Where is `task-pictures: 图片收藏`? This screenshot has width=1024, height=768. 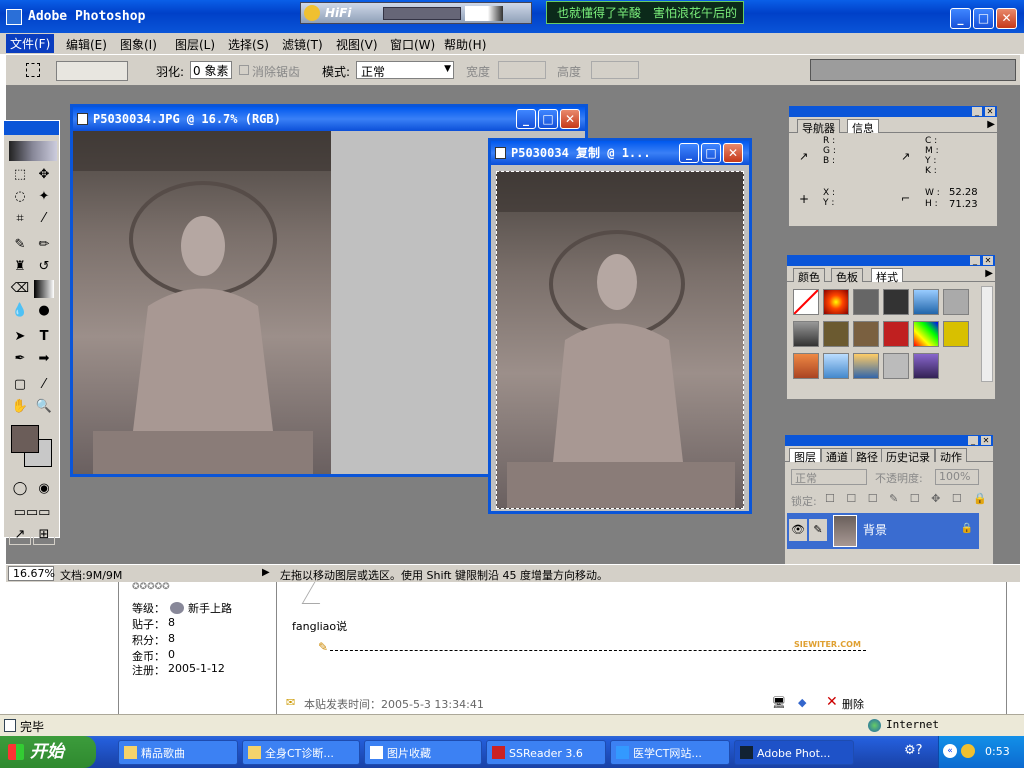
task-pictures: 图片收藏 is located at coordinates (423, 752).